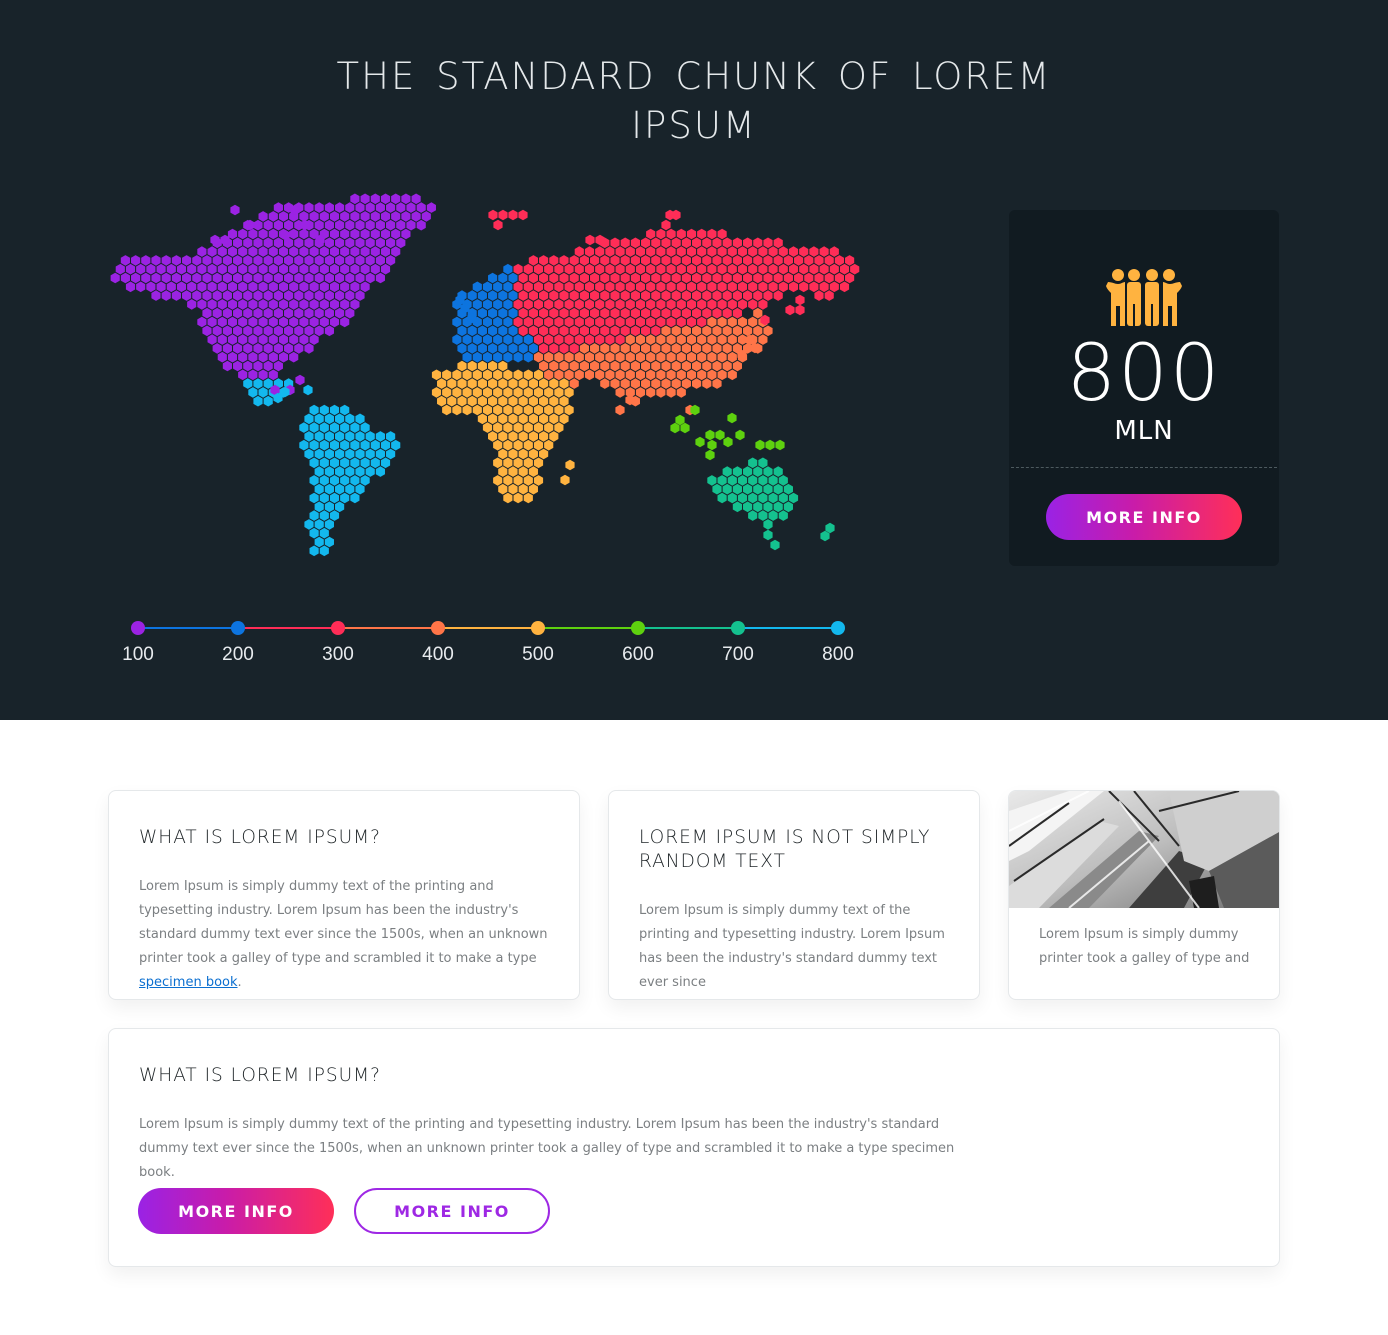 The width and height of the screenshot is (1388, 1335). What do you see at coordinates (188, 982) in the screenshot?
I see `specimen-book-link: specimen book` at bounding box center [188, 982].